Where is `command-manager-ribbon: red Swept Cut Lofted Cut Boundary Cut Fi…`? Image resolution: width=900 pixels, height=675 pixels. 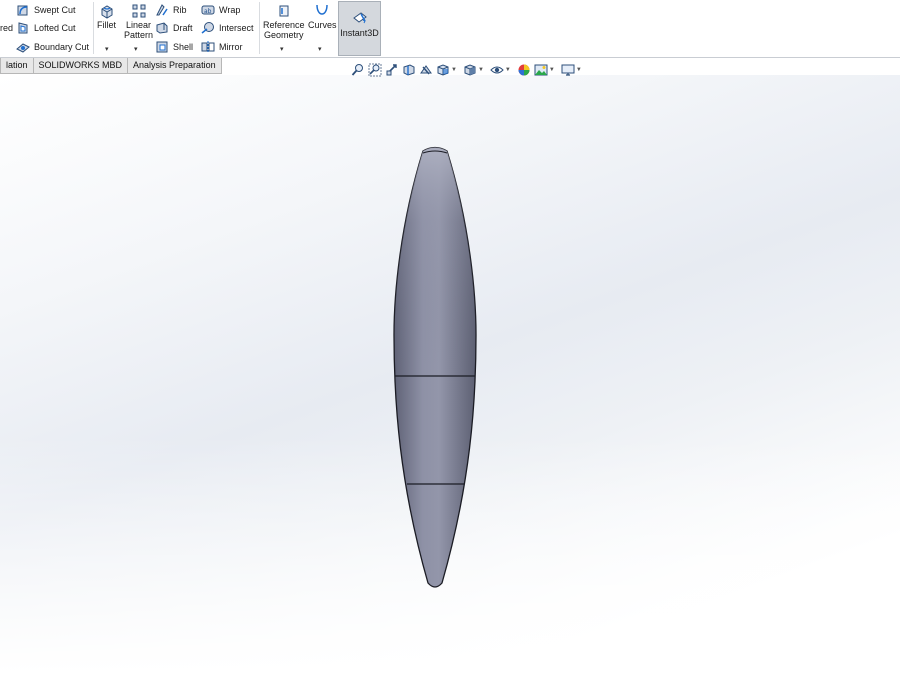 command-manager-ribbon: red Swept Cut Lofted Cut Boundary Cut Fi… is located at coordinates (450, 29).